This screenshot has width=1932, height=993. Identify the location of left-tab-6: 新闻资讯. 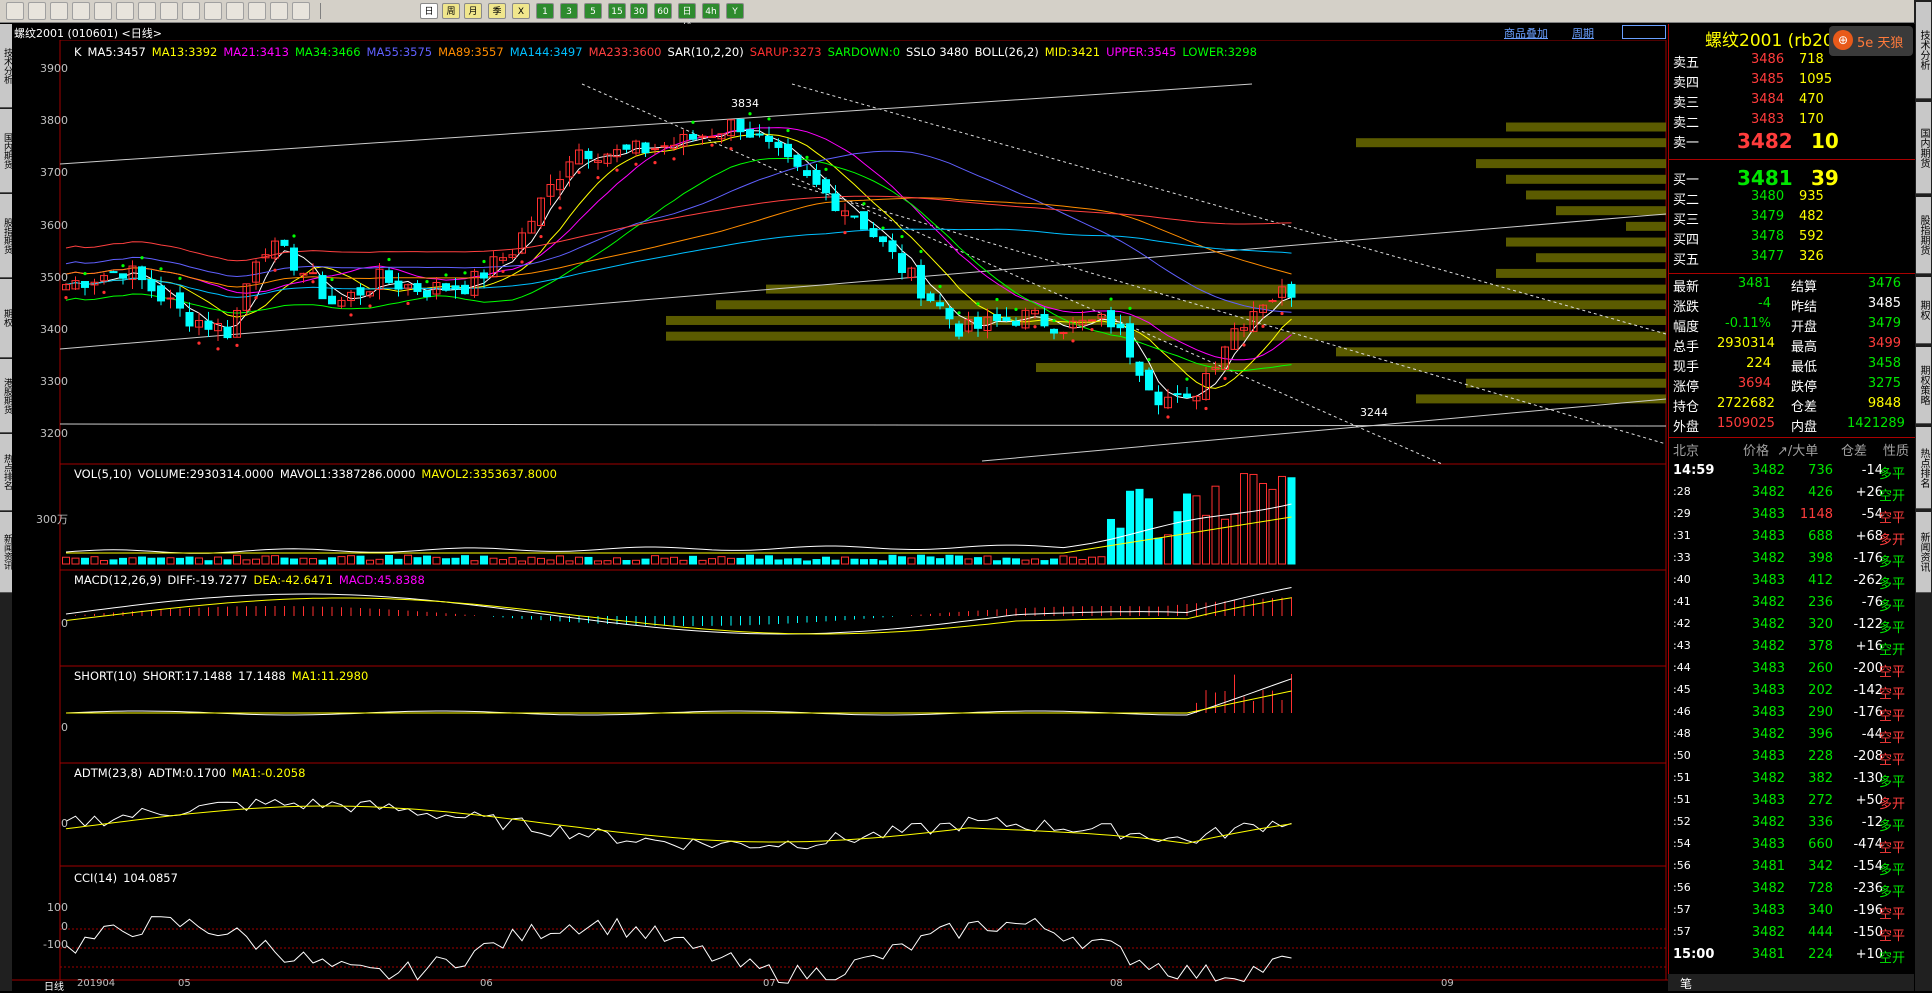
(6, 552).